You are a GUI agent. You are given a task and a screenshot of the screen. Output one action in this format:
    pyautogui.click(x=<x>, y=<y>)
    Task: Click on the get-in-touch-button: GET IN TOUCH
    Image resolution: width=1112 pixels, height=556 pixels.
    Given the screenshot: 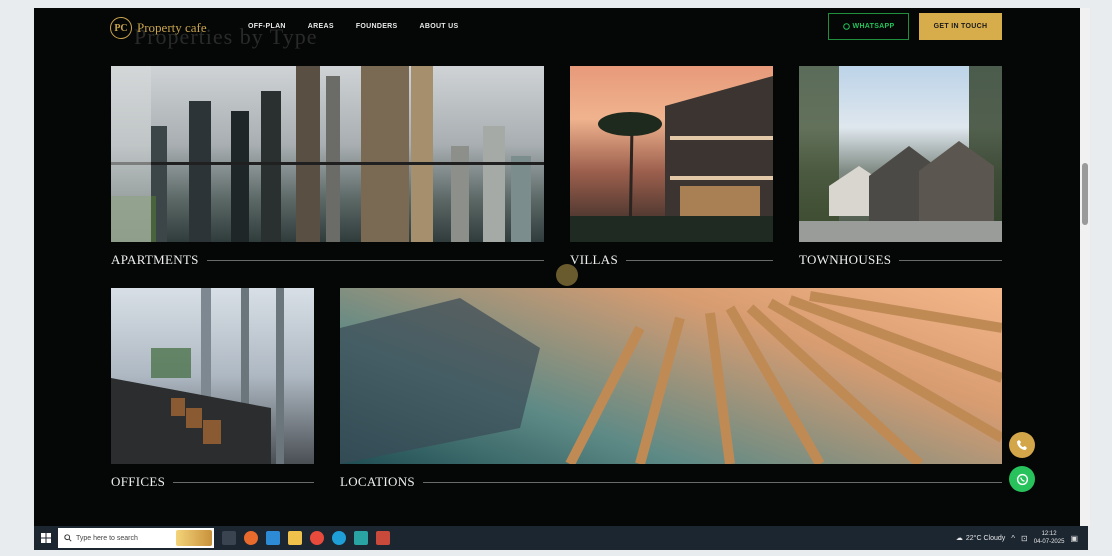 What is the action you would take?
    pyautogui.click(x=960, y=26)
    